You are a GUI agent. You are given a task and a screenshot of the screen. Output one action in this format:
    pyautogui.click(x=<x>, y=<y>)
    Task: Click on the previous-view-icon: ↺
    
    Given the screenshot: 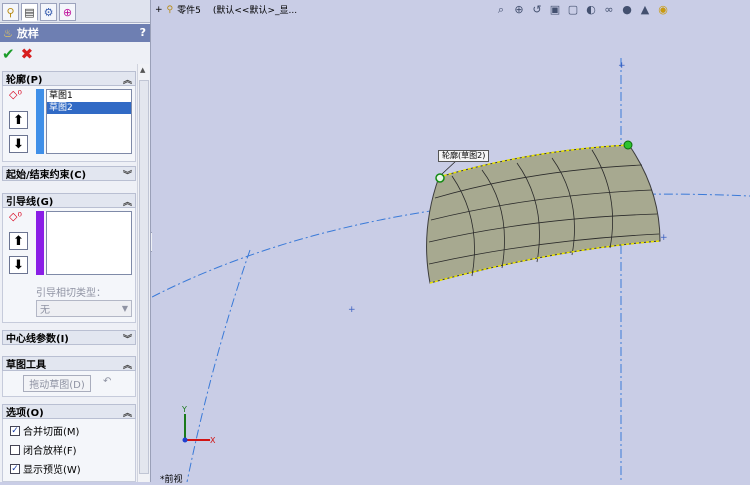 What is the action you would take?
    pyautogui.click(x=537, y=10)
    